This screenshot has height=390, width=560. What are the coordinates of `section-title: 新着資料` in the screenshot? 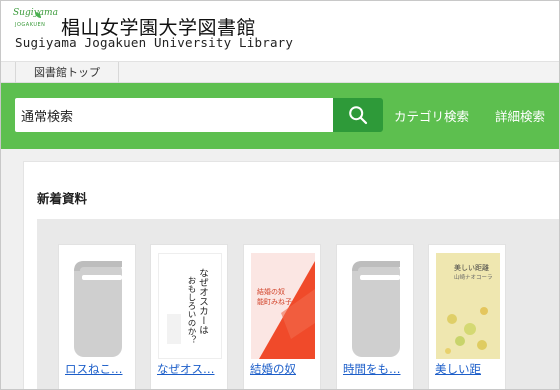 It's located at (62, 198).